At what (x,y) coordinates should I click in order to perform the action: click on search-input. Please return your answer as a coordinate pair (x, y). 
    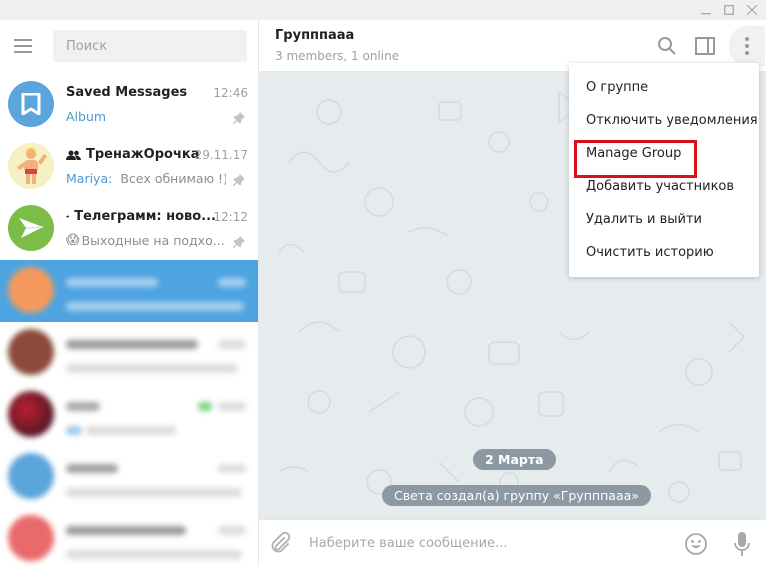
    Looking at the image, I should click on (150, 46).